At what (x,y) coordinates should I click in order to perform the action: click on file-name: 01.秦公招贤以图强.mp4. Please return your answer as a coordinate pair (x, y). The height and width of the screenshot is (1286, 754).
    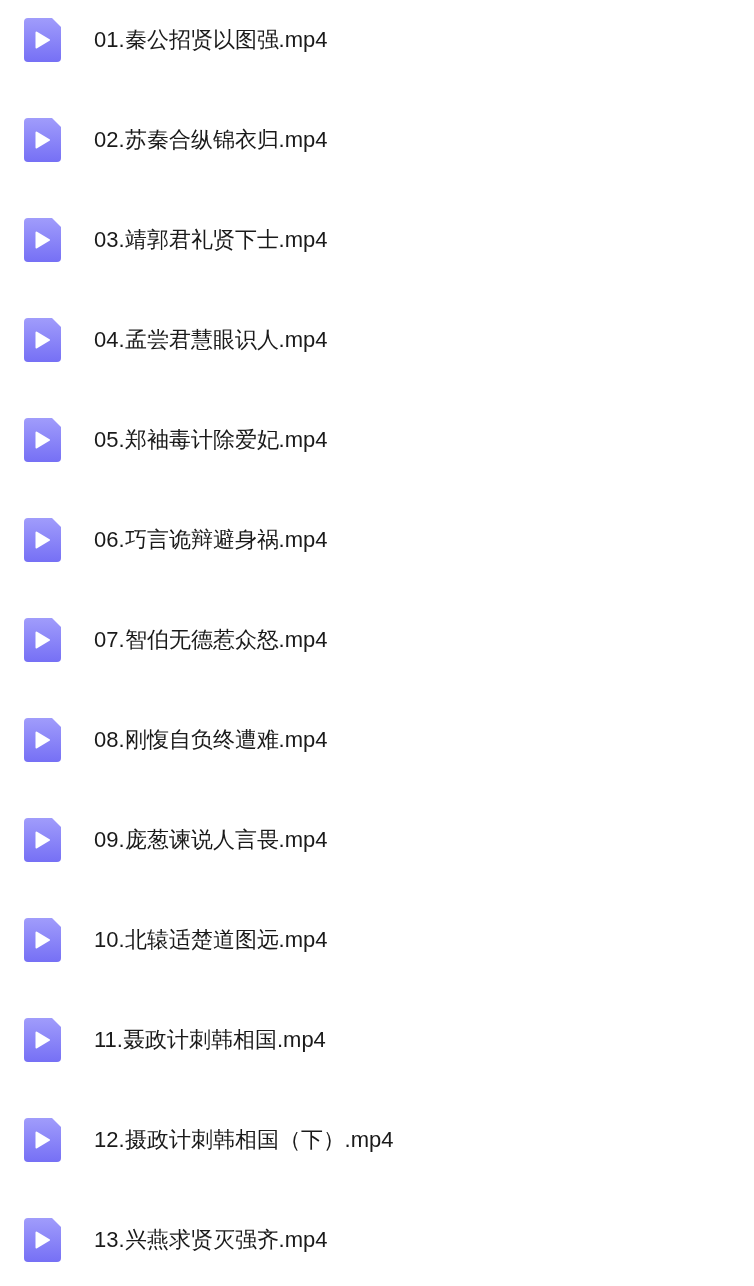
    Looking at the image, I should click on (211, 40).